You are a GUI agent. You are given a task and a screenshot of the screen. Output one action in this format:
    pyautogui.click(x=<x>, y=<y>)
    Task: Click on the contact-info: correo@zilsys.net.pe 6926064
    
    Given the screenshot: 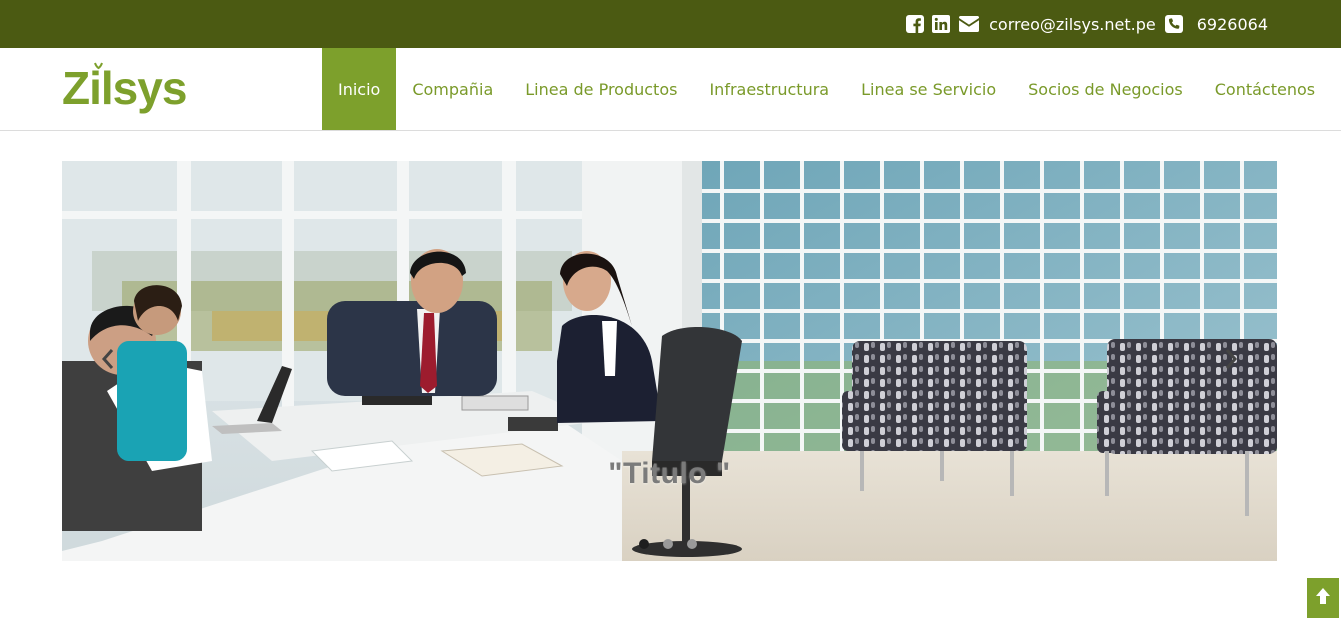 What is the action you would take?
    pyautogui.click(x=1087, y=24)
    